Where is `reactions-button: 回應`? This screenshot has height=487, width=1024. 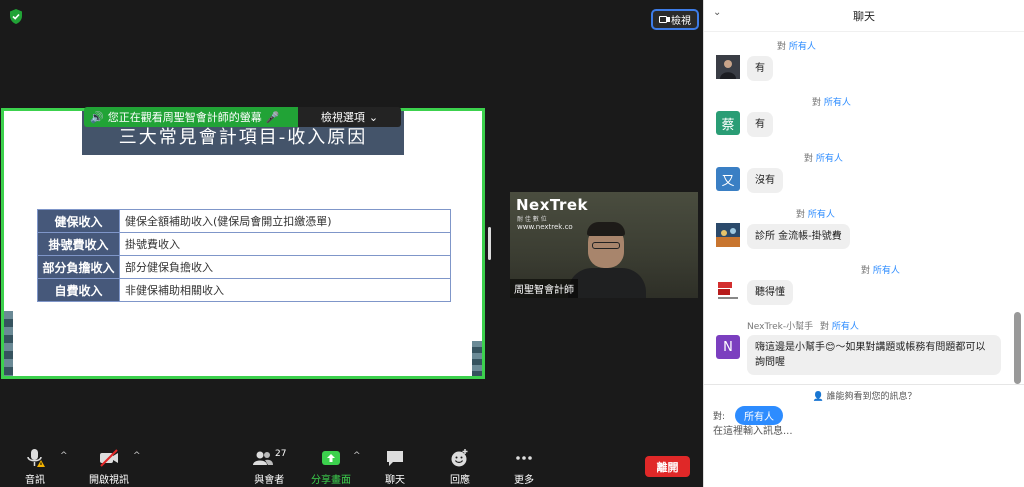
reactions-button: 回應 is located at coordinates (460, 466).